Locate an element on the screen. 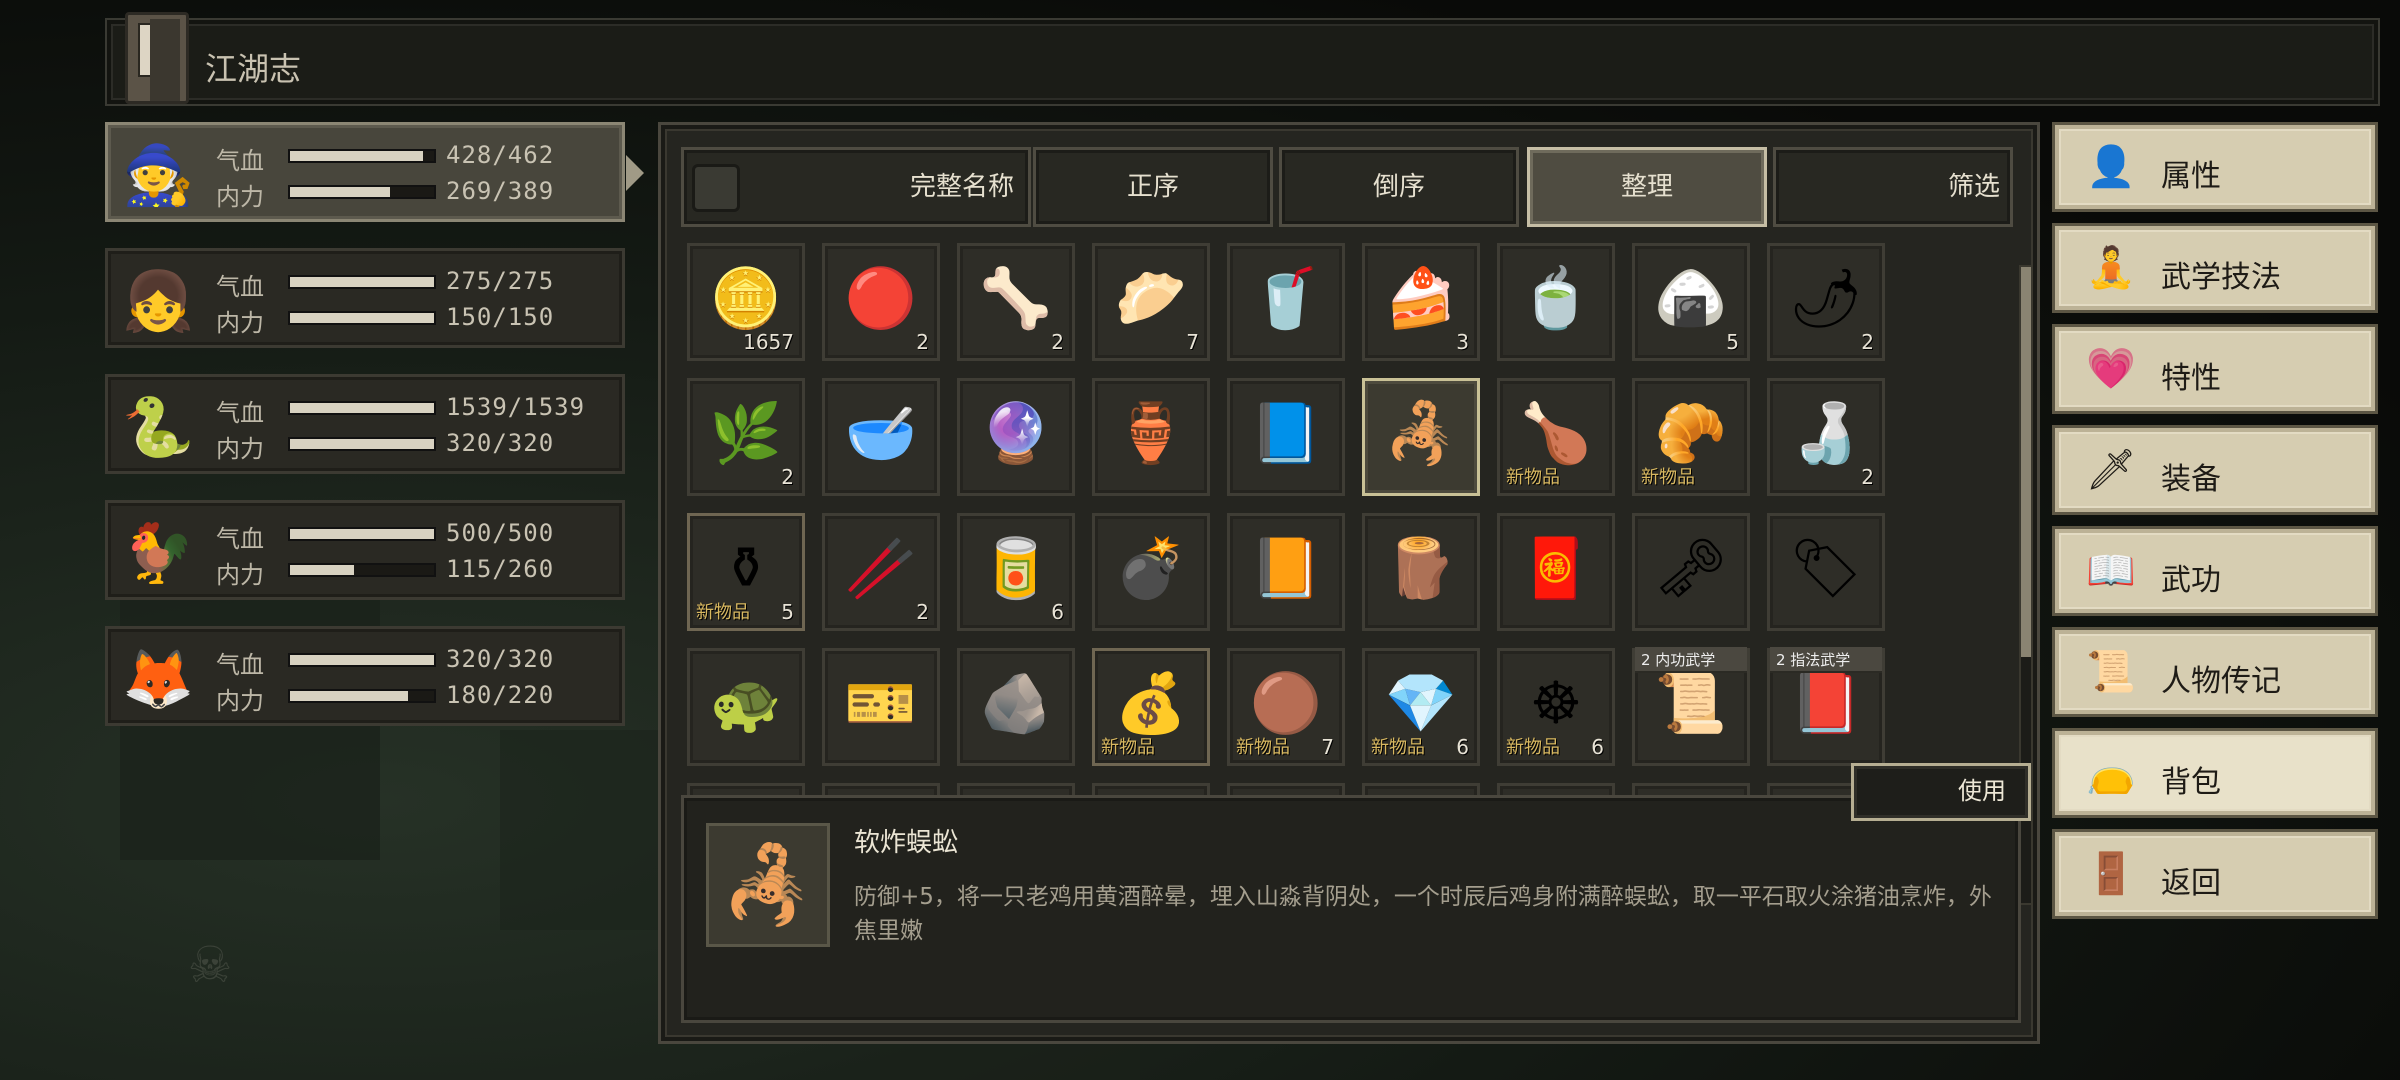 The image size is (2400, 1080). menu-kungfu-button: 📖 武功 is located at coordinates (2215, 571).